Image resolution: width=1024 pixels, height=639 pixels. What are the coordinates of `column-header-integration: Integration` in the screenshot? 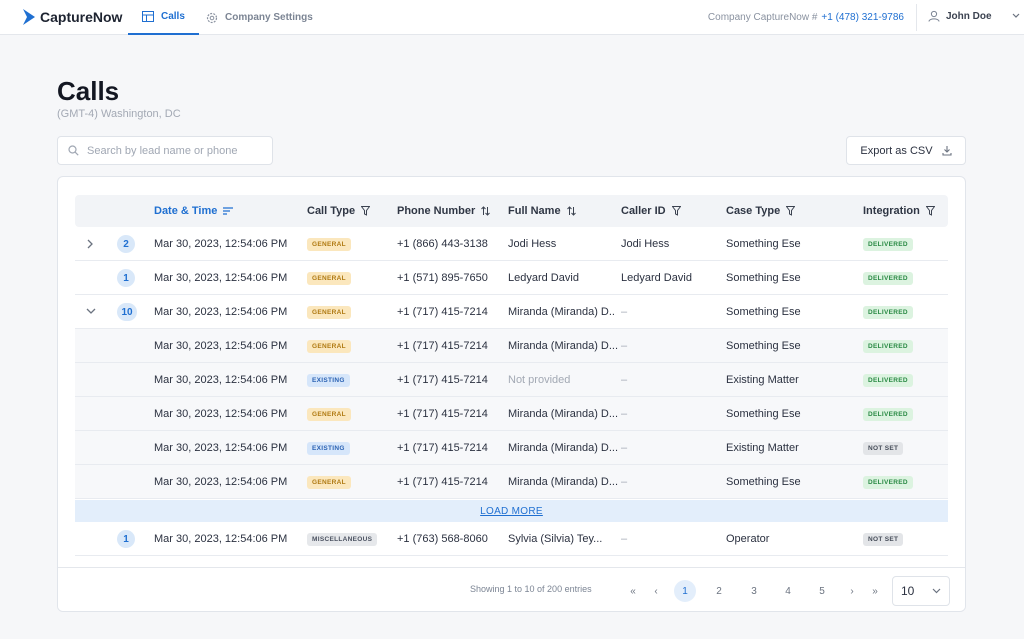 It's located at (899, 211).